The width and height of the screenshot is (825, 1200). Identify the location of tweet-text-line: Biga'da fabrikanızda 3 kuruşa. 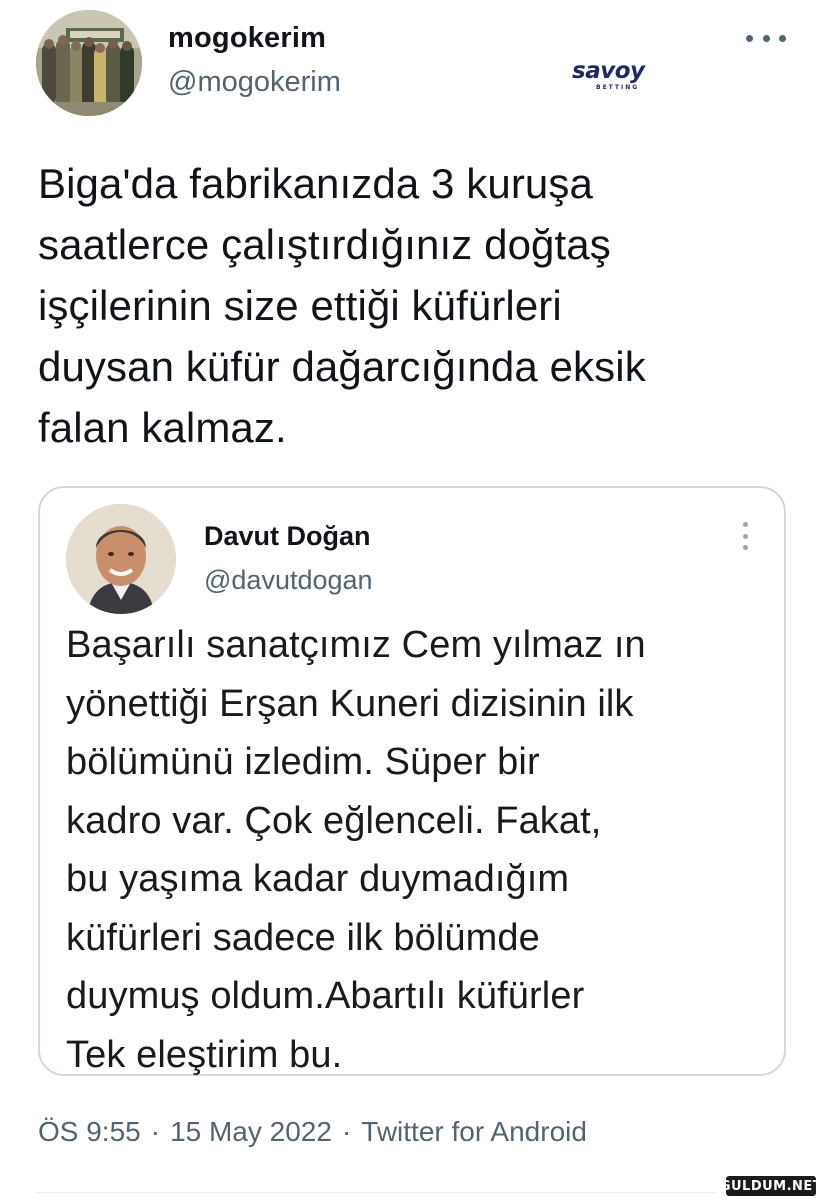
(315, 183).